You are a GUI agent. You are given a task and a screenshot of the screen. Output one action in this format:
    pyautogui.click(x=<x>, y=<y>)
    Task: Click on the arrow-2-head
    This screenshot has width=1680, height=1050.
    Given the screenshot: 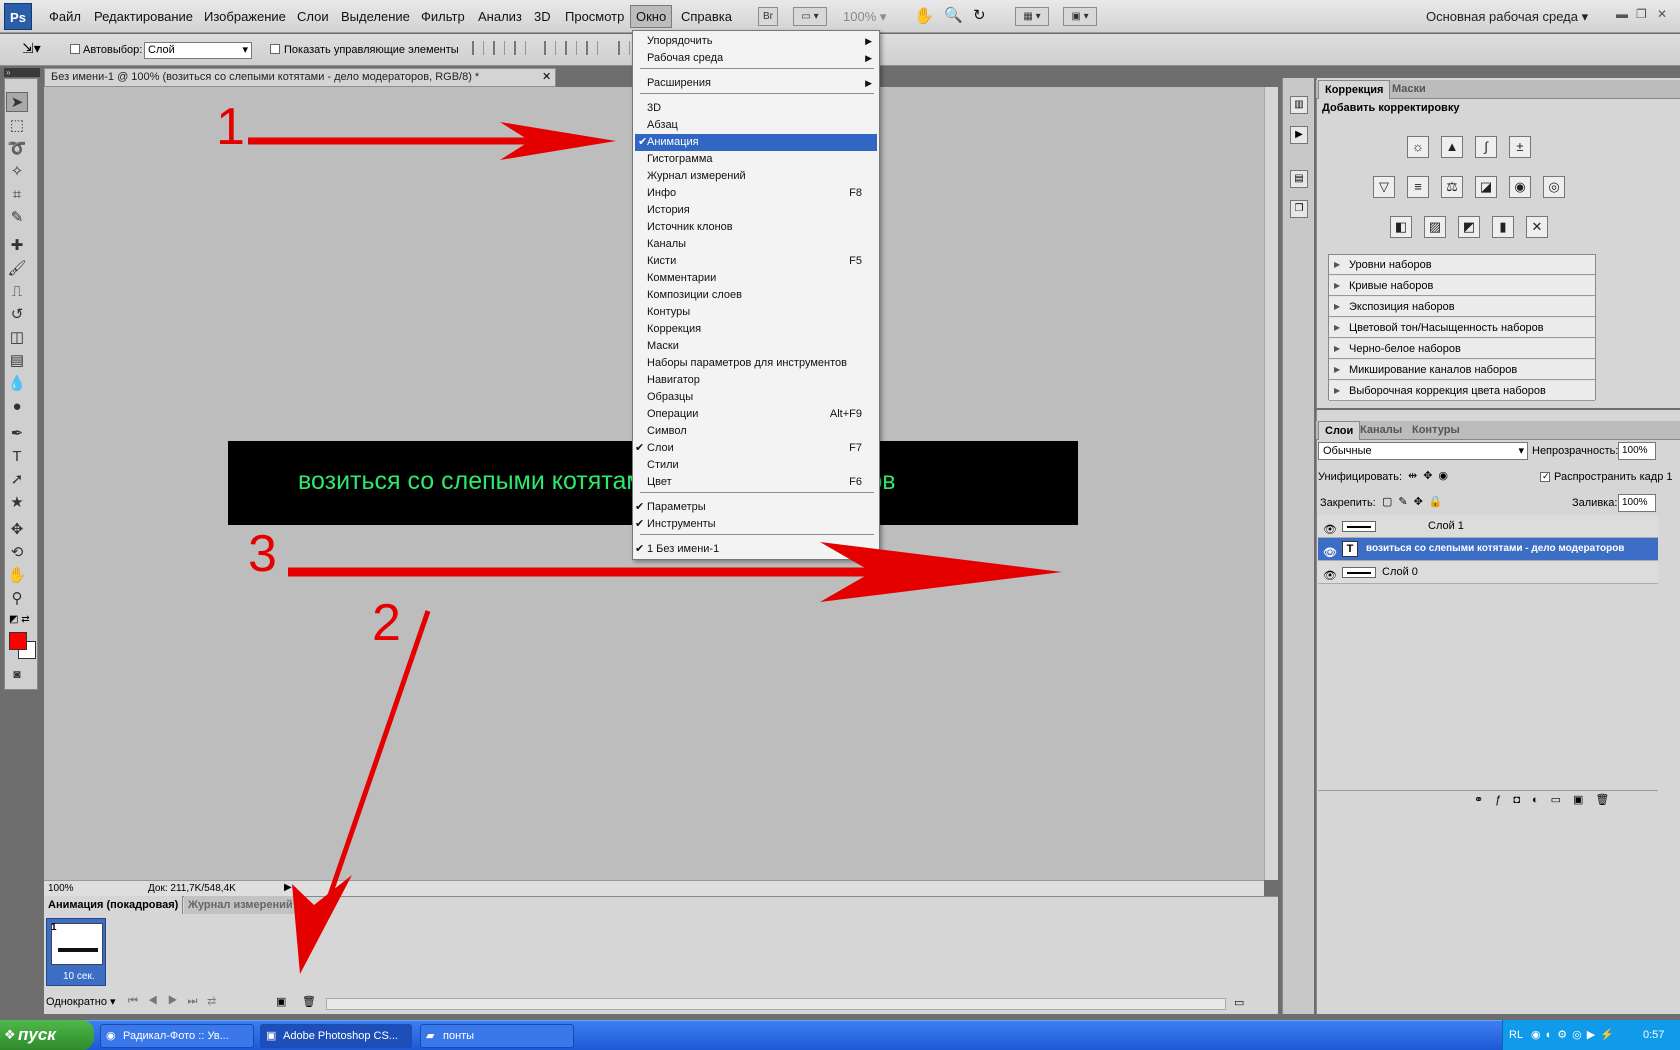 What is the action you would take?
    pyautogui.click(x=322, y=924)
    